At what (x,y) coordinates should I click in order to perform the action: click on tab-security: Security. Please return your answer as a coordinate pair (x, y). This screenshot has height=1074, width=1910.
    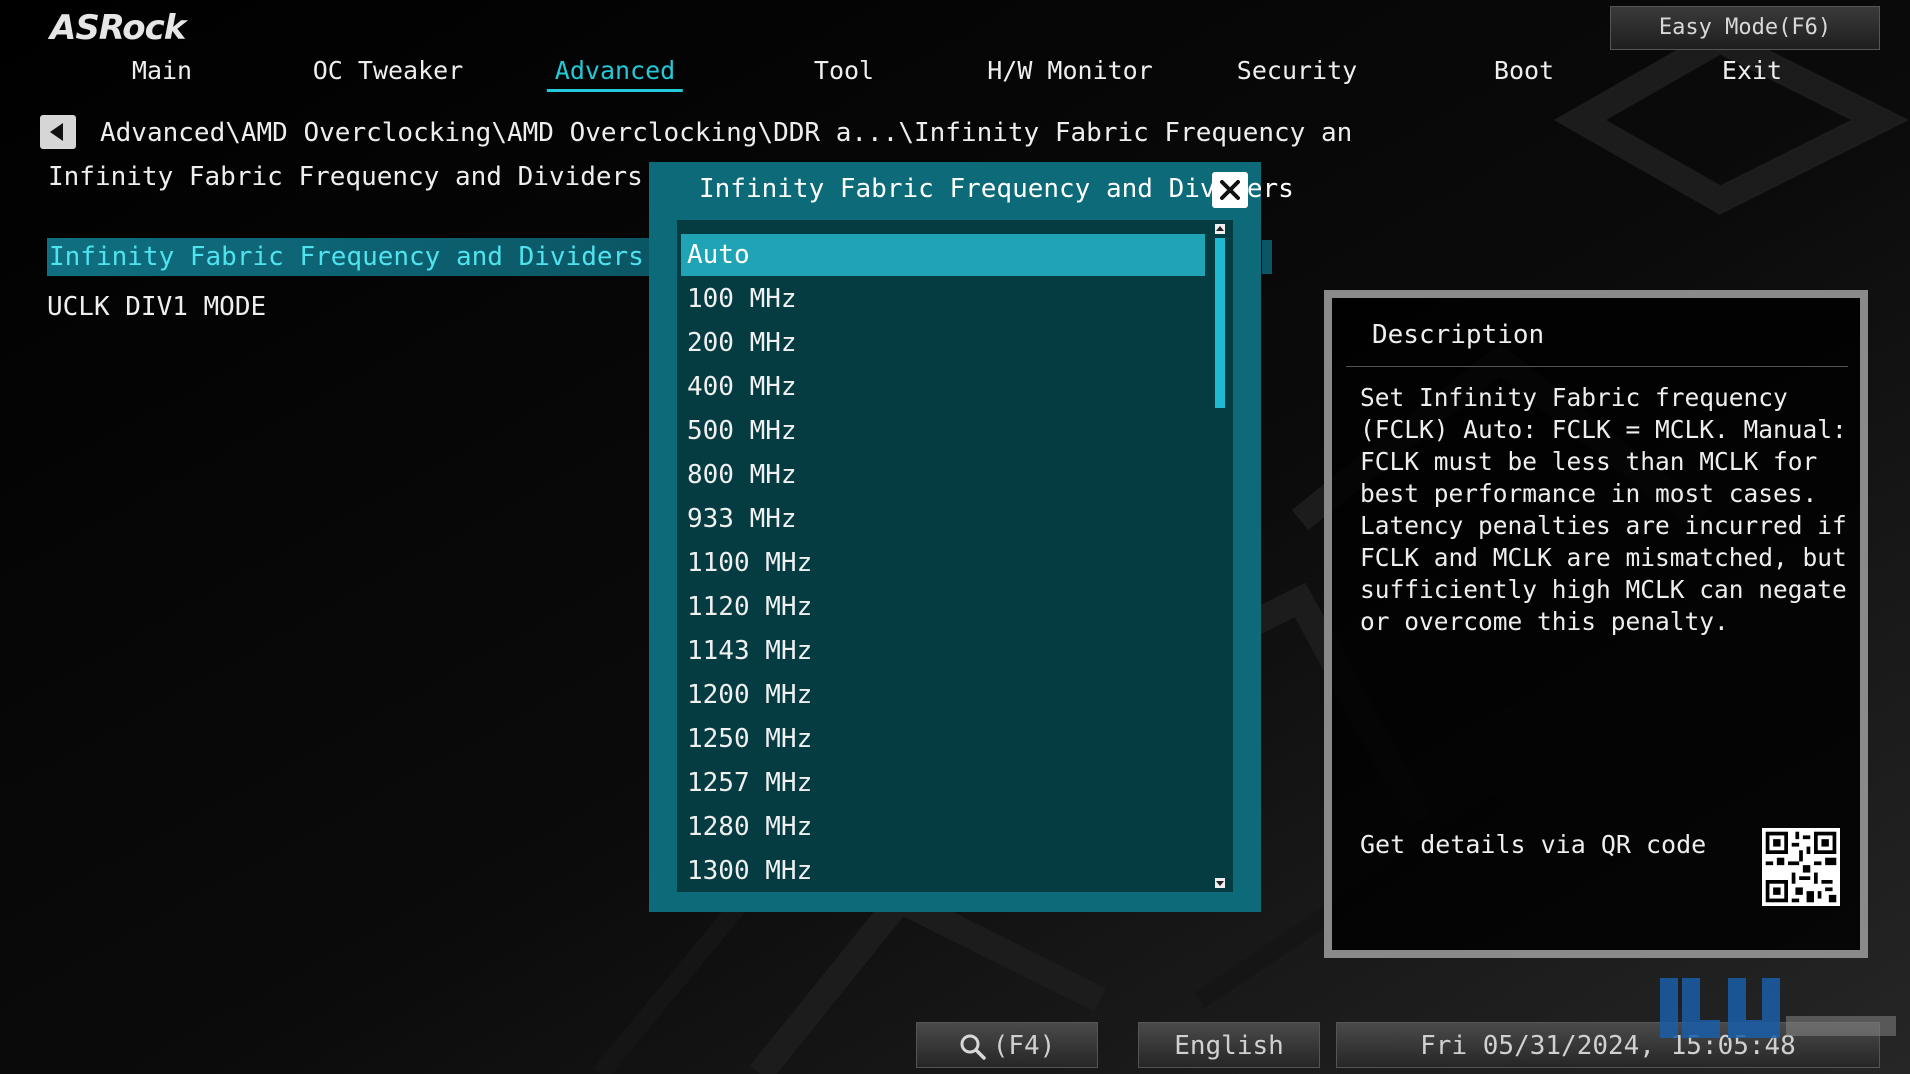
    Looking at the image, I should click on (1297, 72).